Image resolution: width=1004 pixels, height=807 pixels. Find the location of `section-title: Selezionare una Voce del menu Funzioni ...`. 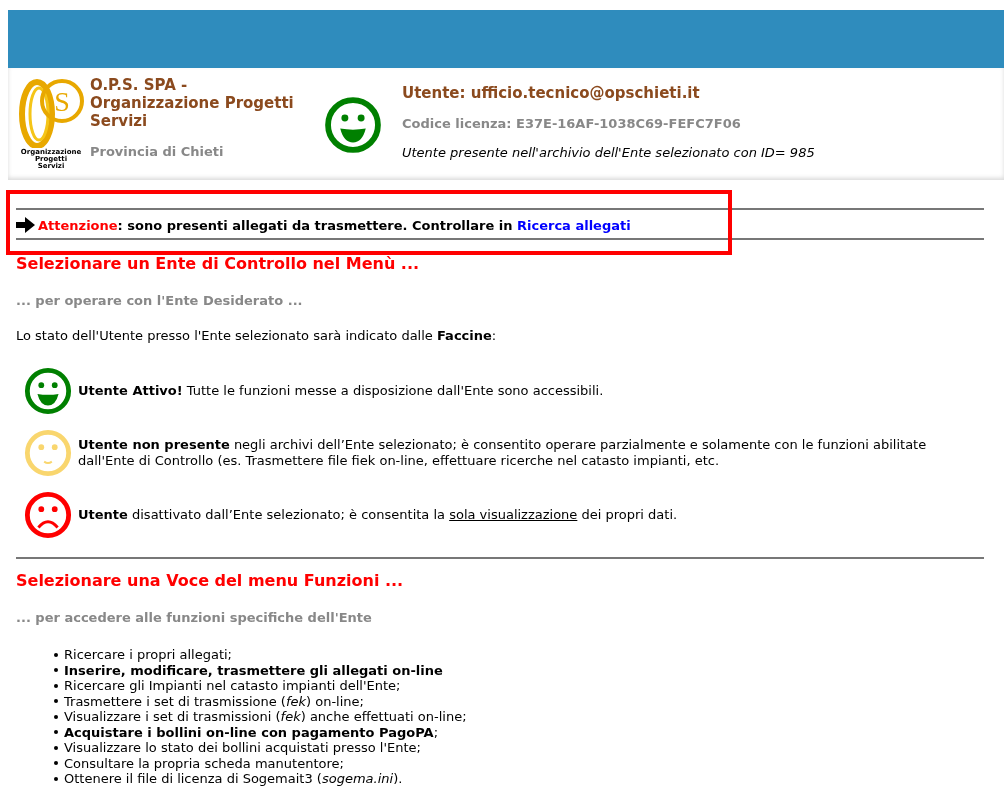

section-title: Selezionare una Voce del menu Funzioni ... is located at coordinates (210, 580).